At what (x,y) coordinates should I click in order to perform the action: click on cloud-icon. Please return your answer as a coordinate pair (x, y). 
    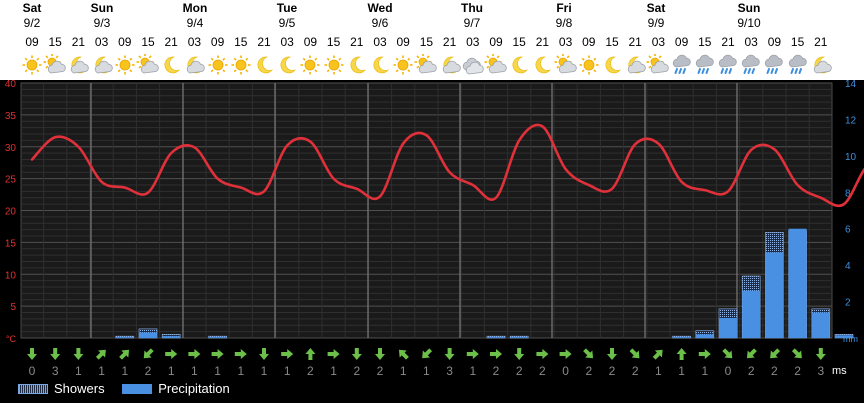
    Looking at the image, I should click on (473, 65).